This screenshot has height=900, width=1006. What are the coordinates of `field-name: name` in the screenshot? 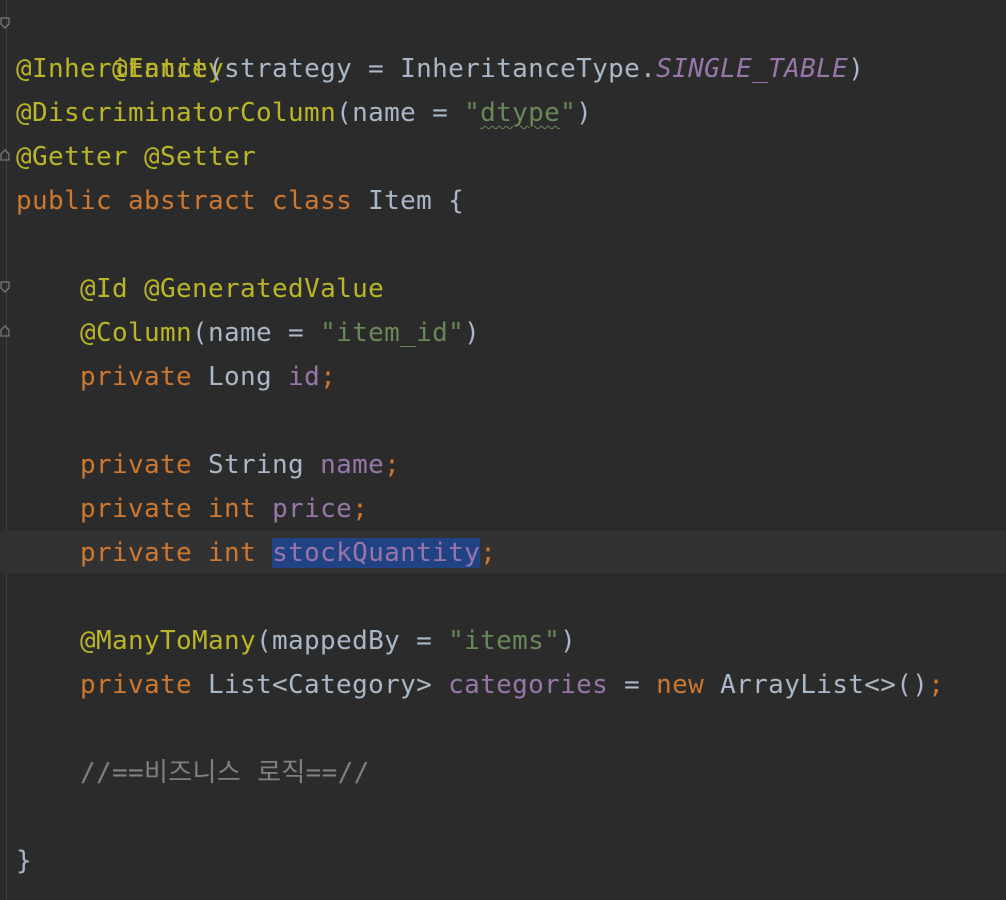 It's located at (352, 465).